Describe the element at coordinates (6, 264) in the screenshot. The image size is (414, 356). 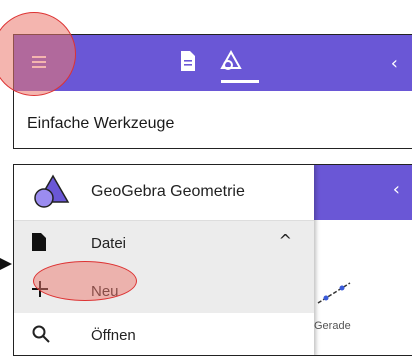
I see `pointer-arrow-annotation` at that location.